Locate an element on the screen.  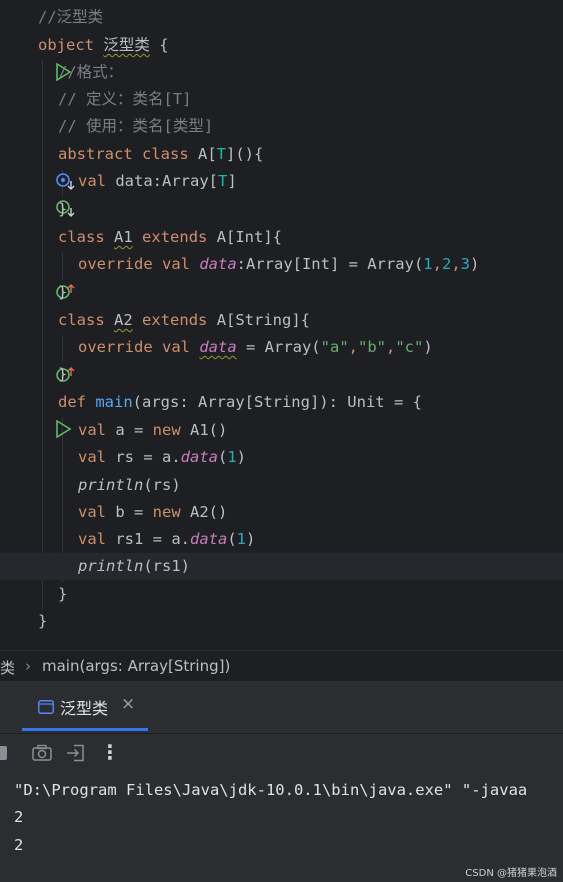
watermark: CSDN @猪猪果泡酒 is located at coordinates (511, 873).